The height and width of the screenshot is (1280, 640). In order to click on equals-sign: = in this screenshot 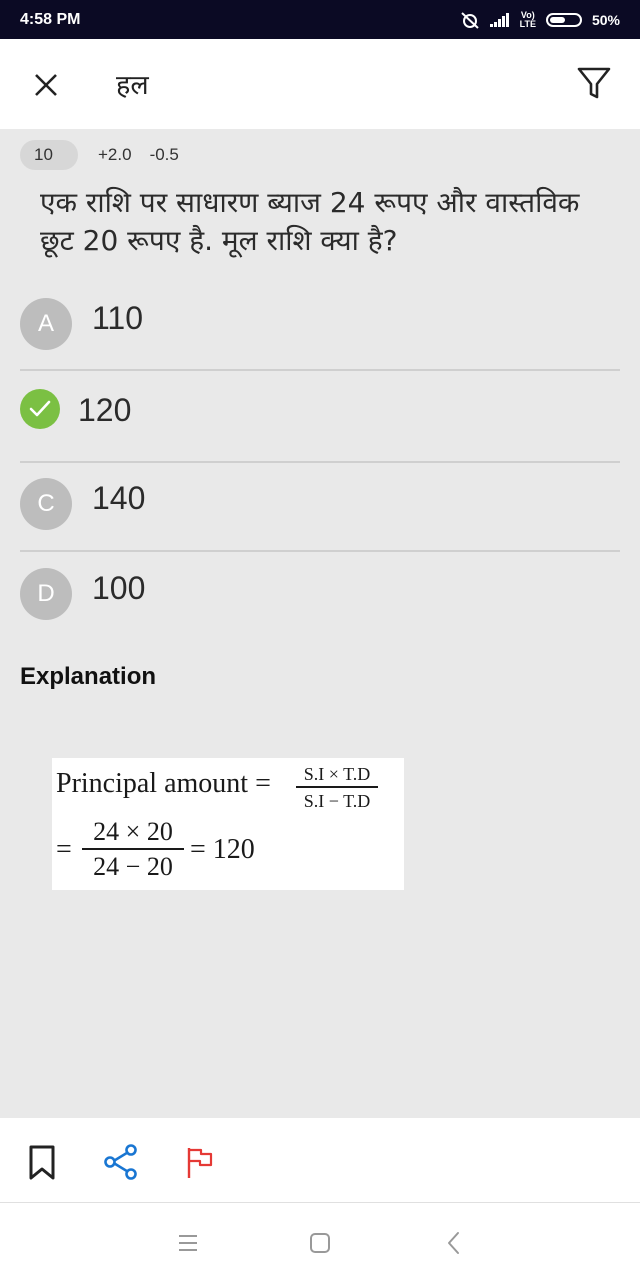, I will do `click(64, 849)`.